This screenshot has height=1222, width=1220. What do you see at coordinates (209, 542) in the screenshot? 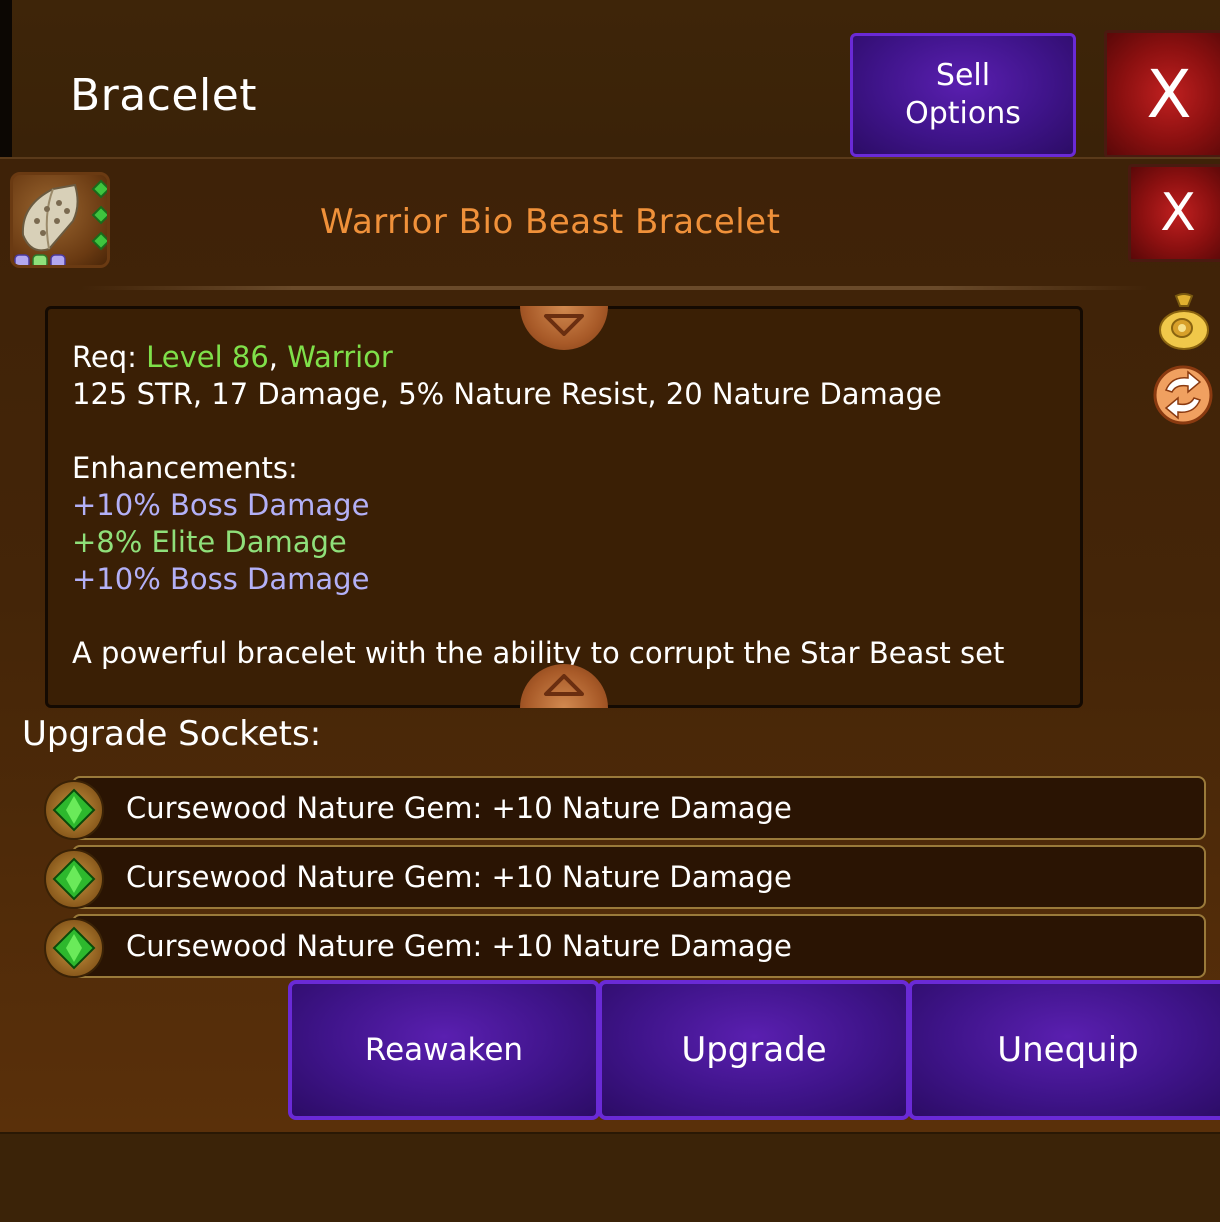
I see `enhancement-line: +8% Elite Damage` at bounding box center [209, 542].